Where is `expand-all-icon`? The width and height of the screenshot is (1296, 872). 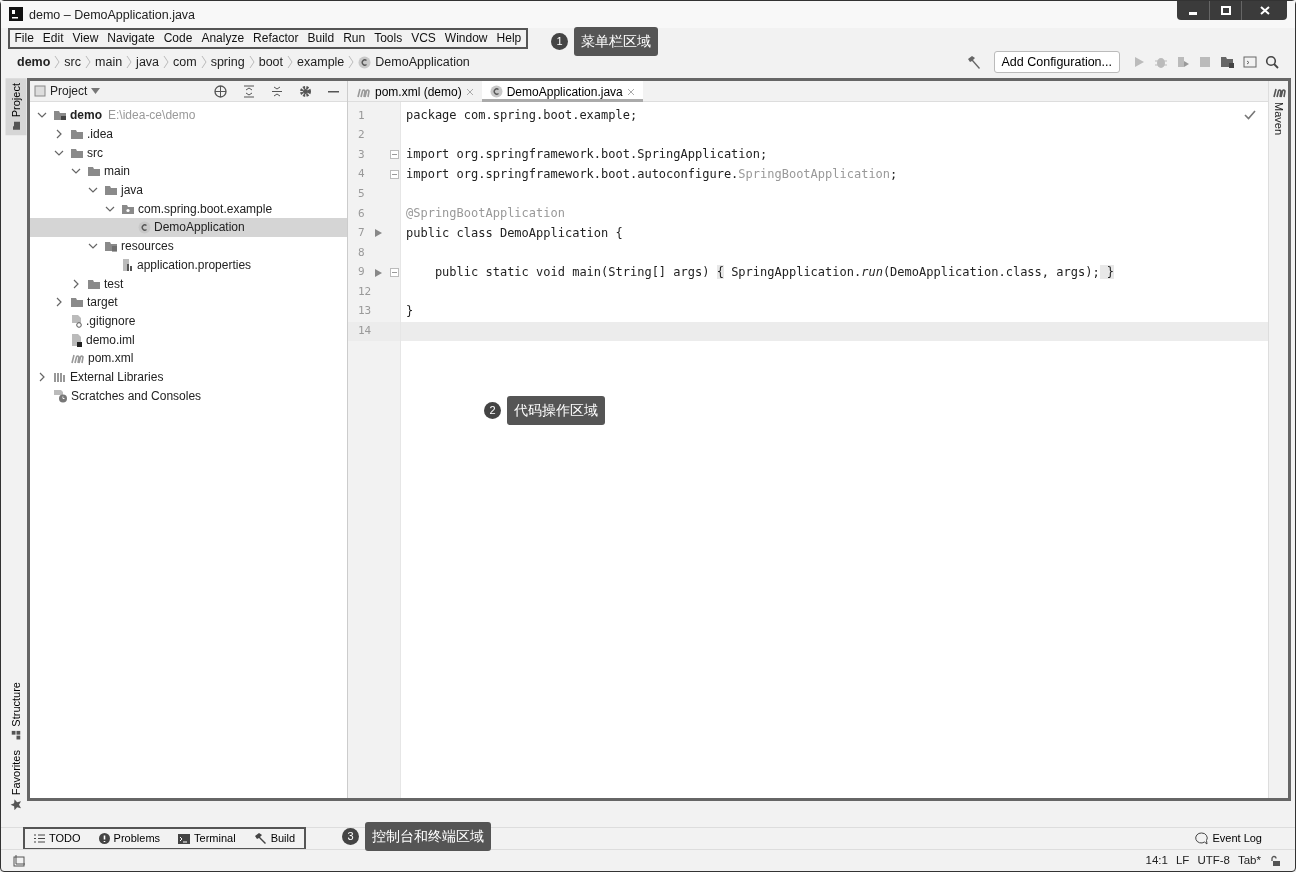 expand-all-icon is located at coordinates (249, 91).